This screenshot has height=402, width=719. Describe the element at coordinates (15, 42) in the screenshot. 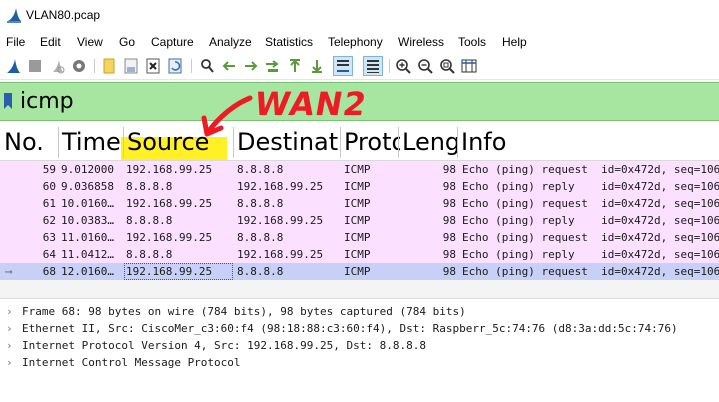

I see `menu-file: File` at that location.